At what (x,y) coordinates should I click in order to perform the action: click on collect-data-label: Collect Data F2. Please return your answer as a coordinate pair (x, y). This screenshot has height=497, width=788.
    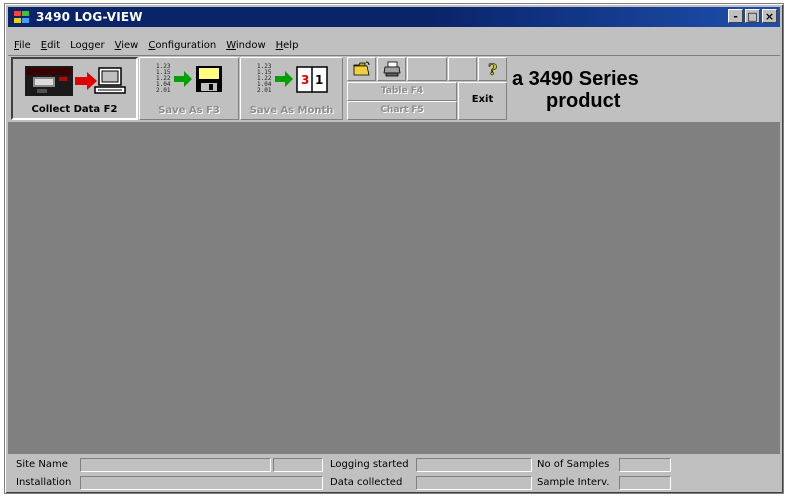
    Looking at the image, I should click on (74, 109).